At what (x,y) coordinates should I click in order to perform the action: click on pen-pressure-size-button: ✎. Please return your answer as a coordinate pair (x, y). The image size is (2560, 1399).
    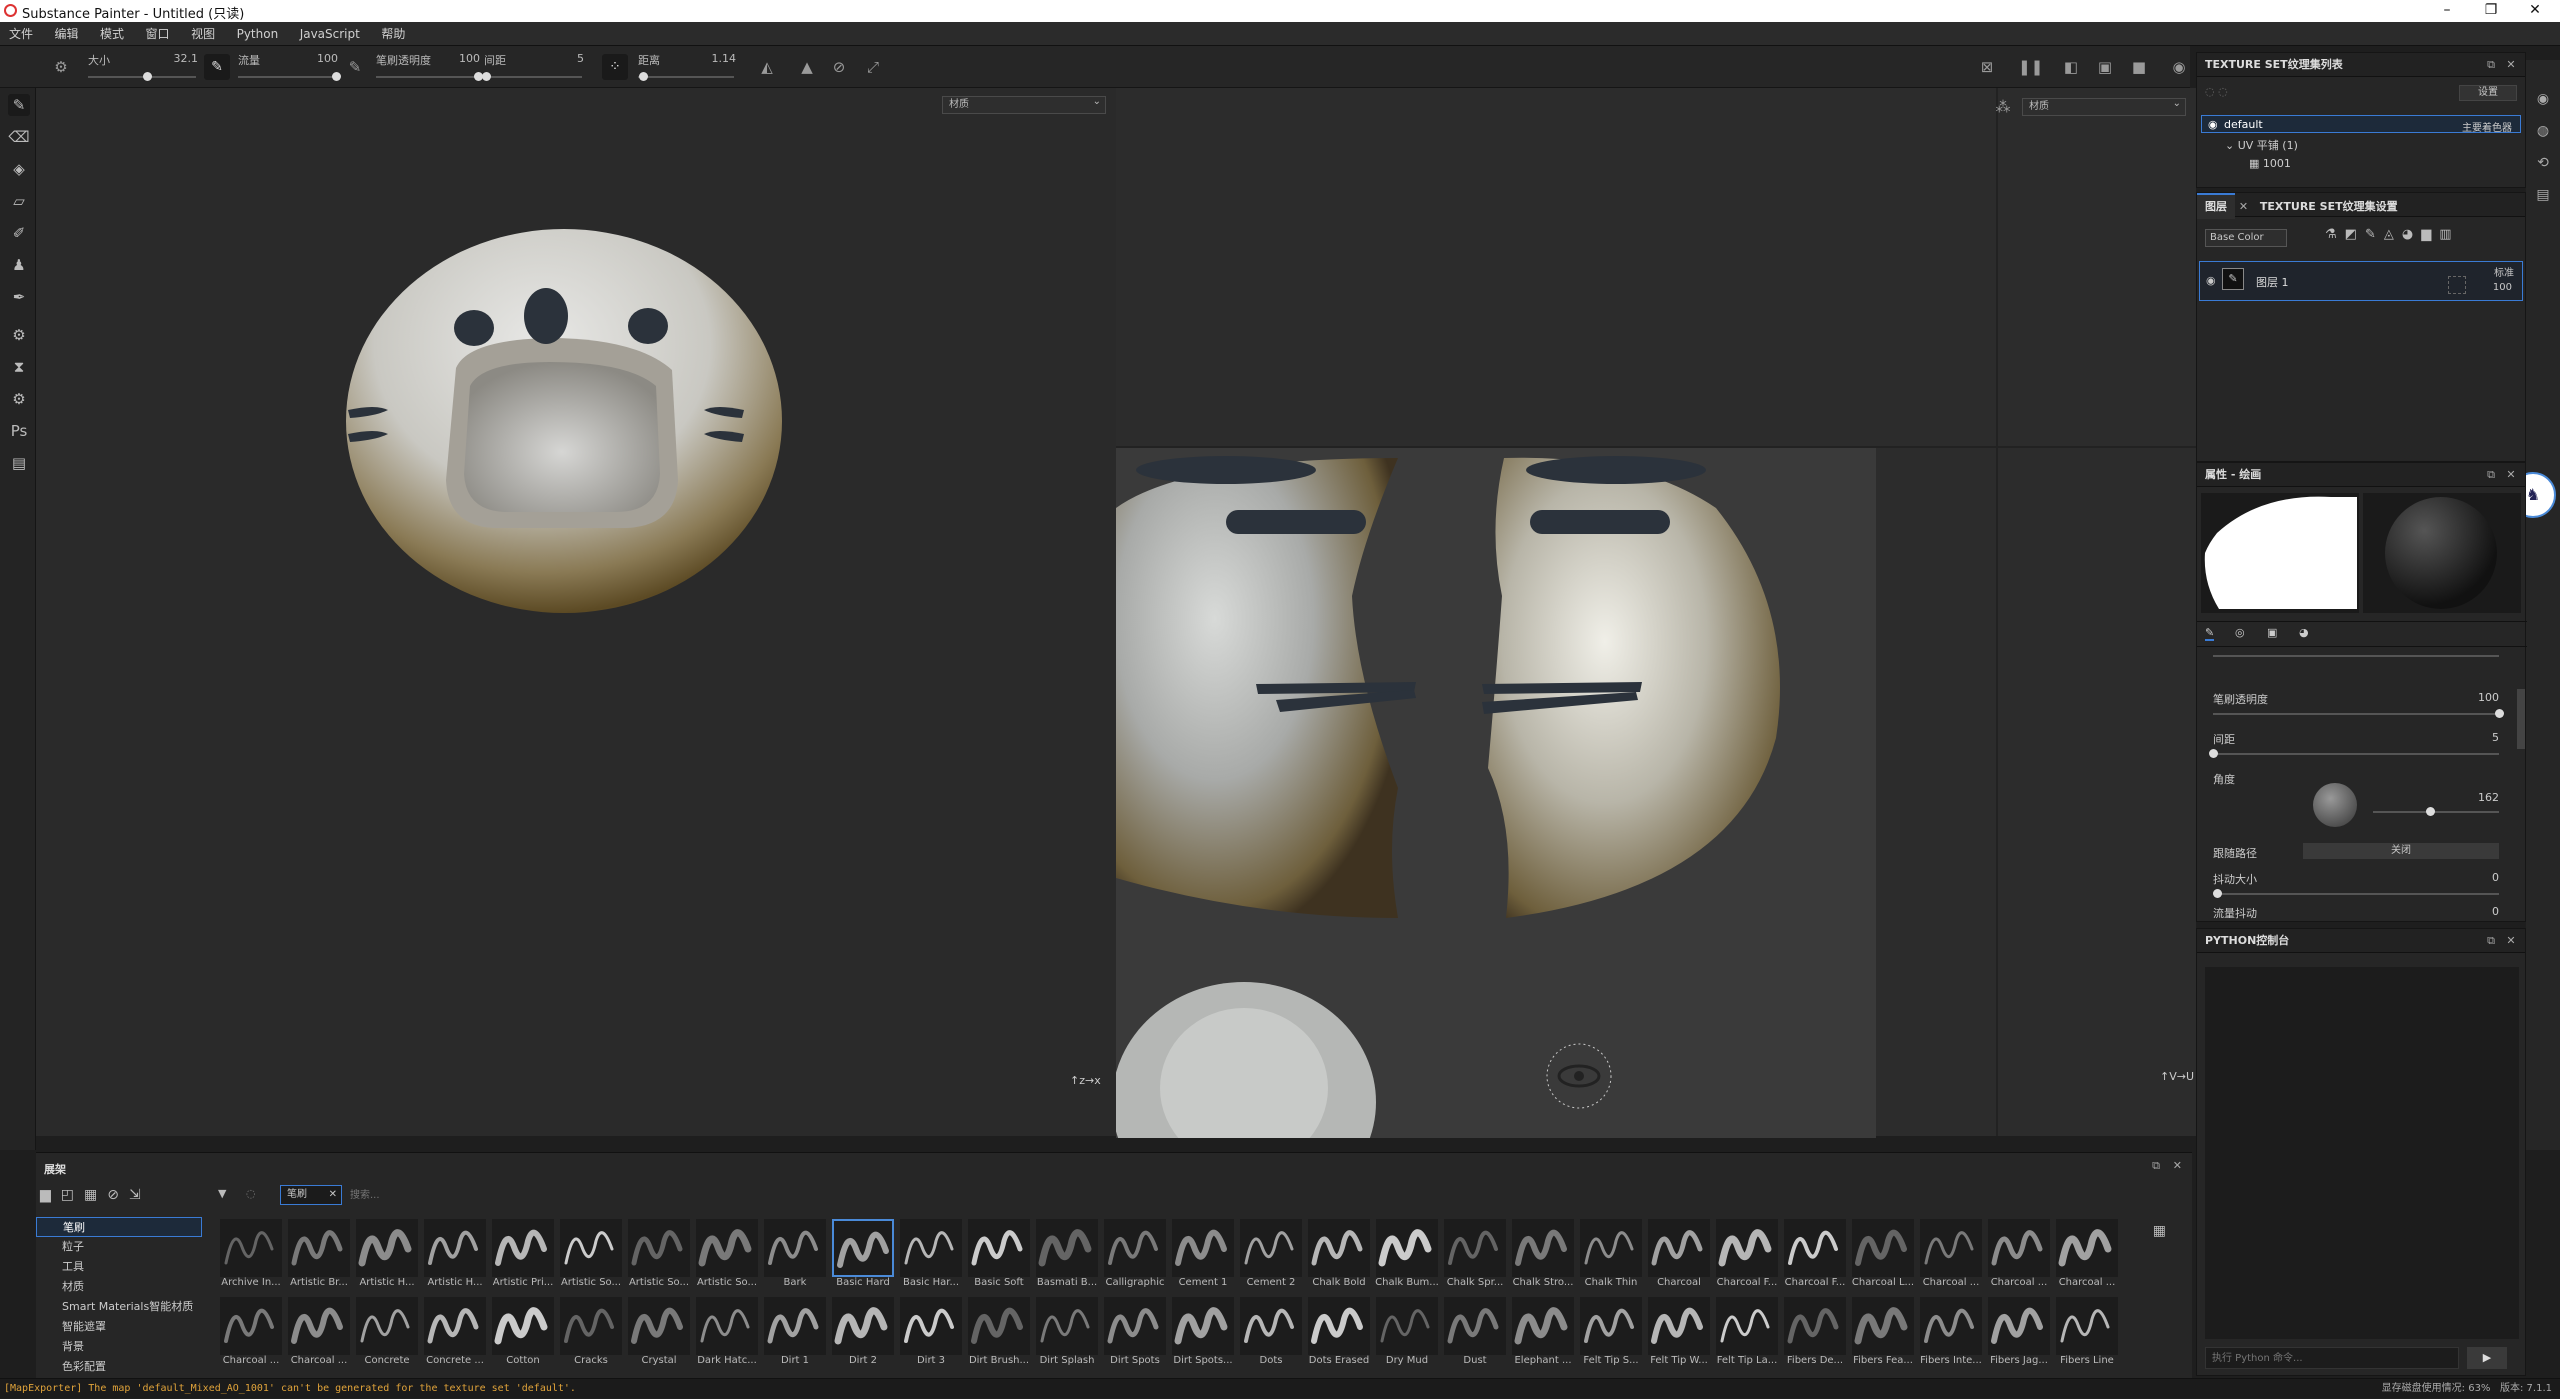
    Looking at the image, I should click on (217, 67).